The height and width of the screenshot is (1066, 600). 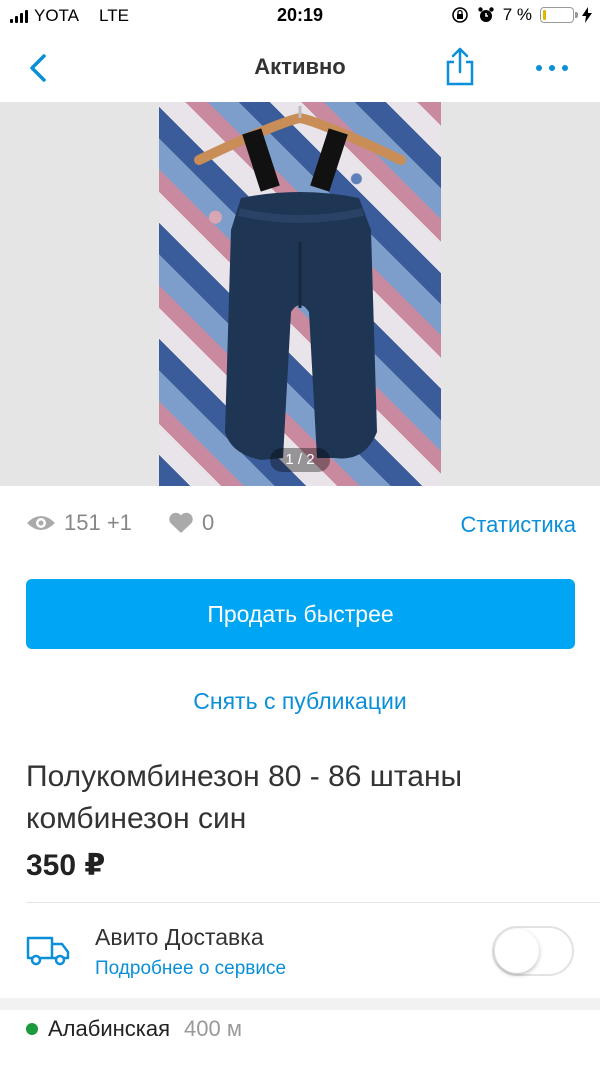 What do you see at coordinates (208, 522) in the screenshot?
I see `favorites-count: 0` at bounding box center [208, 522].